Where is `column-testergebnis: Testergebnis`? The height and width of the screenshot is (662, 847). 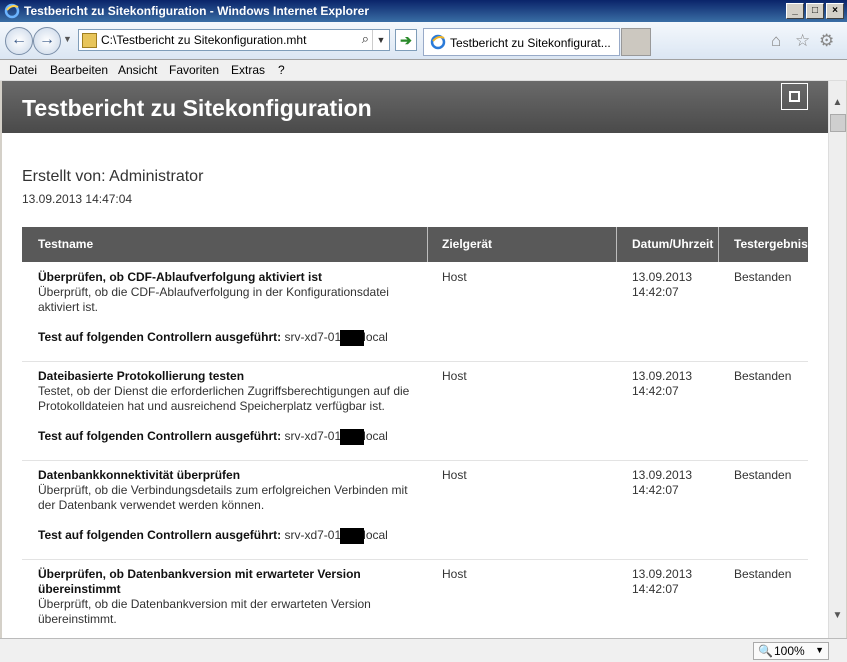
column-testergebnis: Testergebnis is located at coordinates (771, 244).